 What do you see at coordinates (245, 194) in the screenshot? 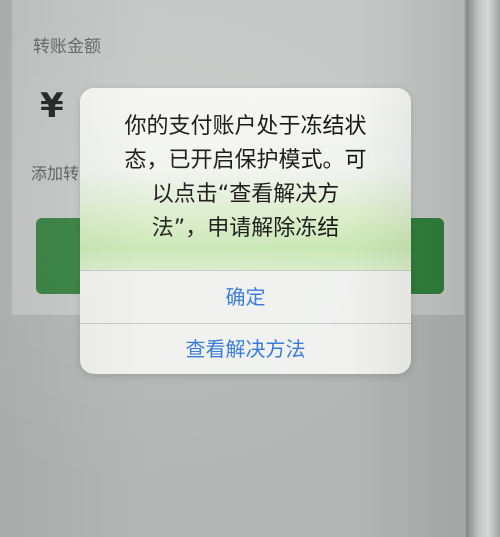
I see `alert-message-line: 以点击“查看解决方` at bounding box center [245, 194].